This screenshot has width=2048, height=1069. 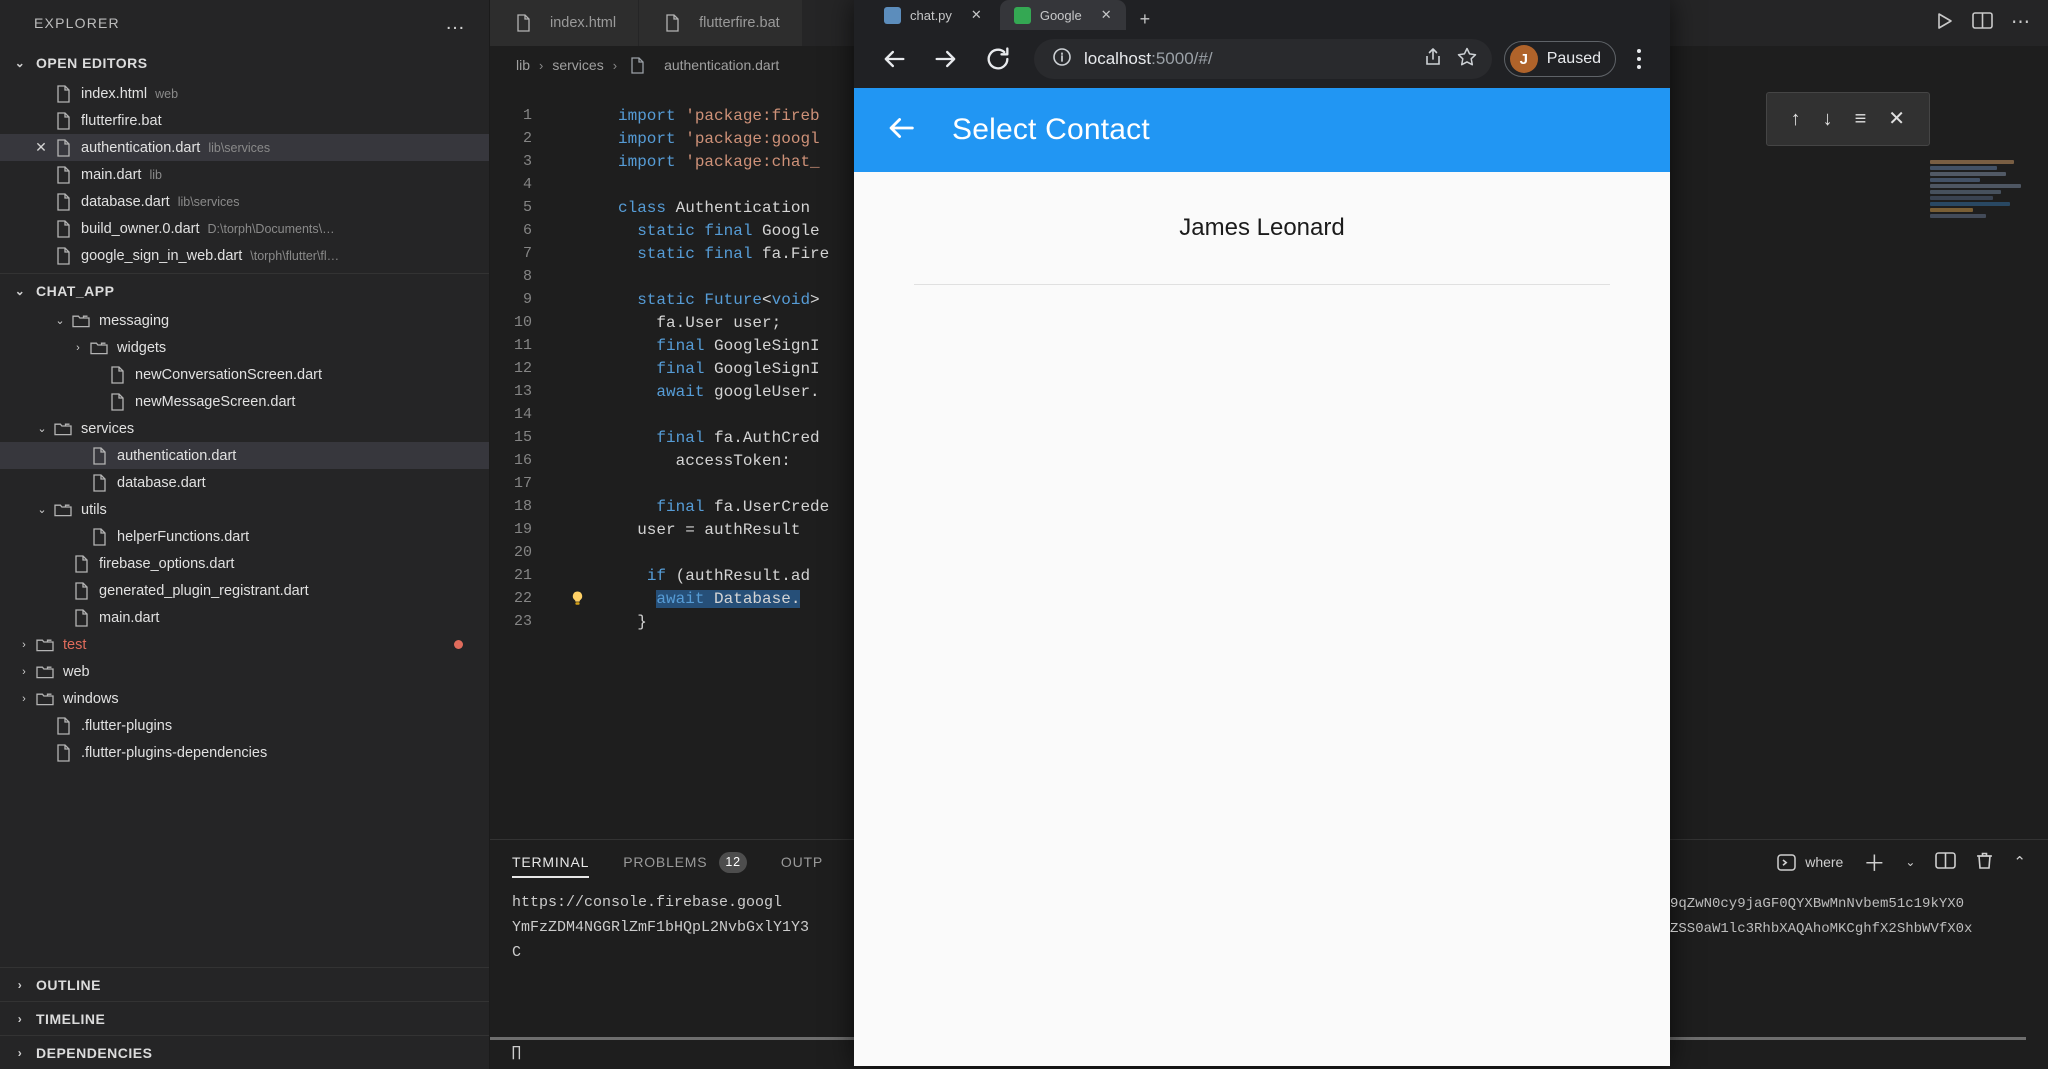 What do you see at coordinates (244, 428) in the screenshot?
I see `tree-folder: ⌄ services` at bounding box center [244, 428].